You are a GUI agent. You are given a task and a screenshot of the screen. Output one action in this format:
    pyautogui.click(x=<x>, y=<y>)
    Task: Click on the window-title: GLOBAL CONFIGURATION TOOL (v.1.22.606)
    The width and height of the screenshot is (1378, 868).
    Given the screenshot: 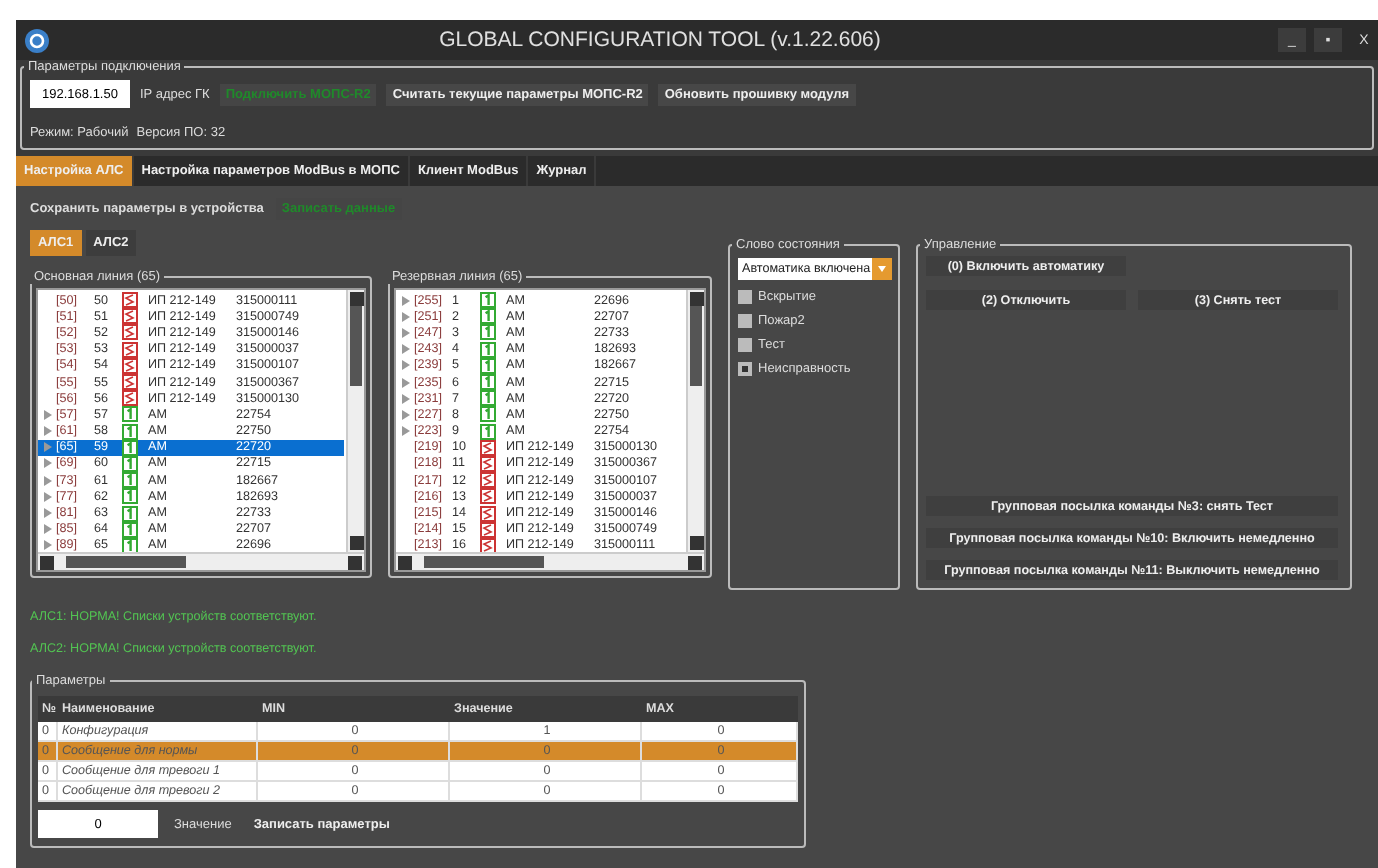 What is the action you would take?
    pyautogui.click(x=660, y=40)
    